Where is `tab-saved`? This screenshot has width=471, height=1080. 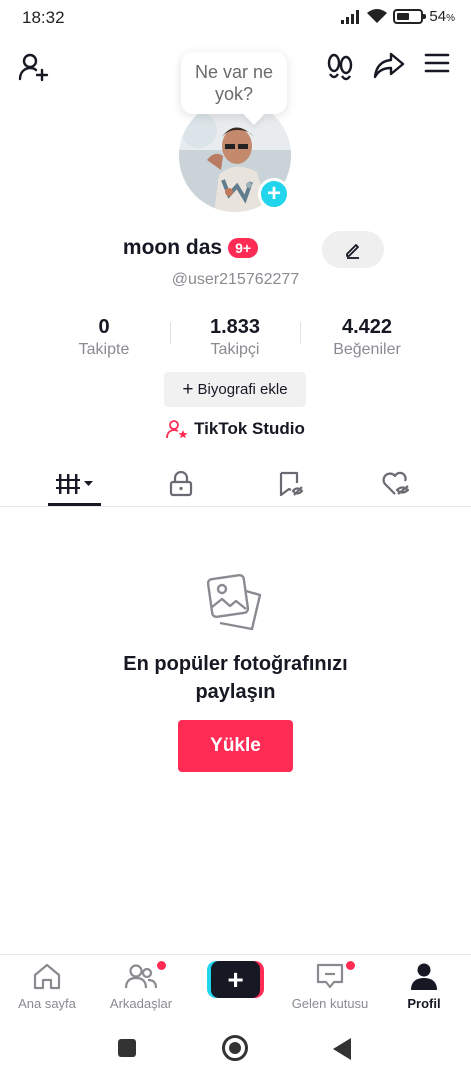 tab-saved is located at coordinates (290, 484).